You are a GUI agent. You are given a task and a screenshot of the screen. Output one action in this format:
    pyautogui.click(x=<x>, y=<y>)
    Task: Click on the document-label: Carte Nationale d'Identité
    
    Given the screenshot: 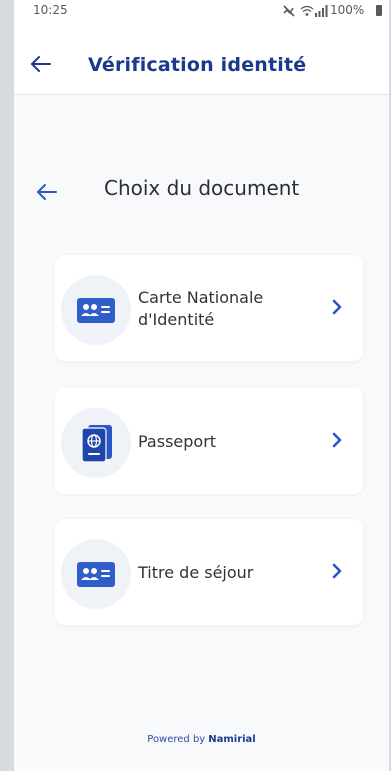 What is the action you would take?
    pyautogui.click(x=223, y=309)
    